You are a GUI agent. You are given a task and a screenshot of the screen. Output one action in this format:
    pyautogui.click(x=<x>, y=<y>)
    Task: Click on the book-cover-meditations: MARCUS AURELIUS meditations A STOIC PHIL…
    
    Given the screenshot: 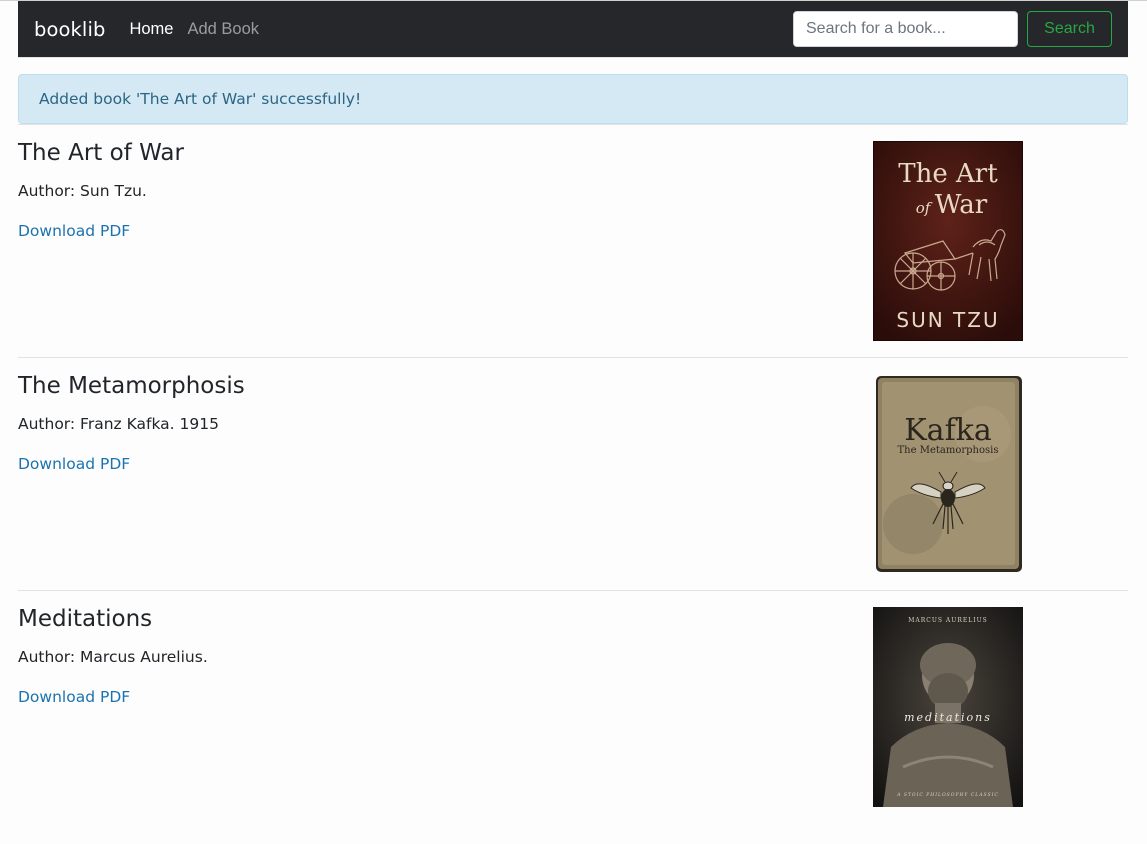 What is the action you would take?
    pyautogui.click(x=948, y=707)
    